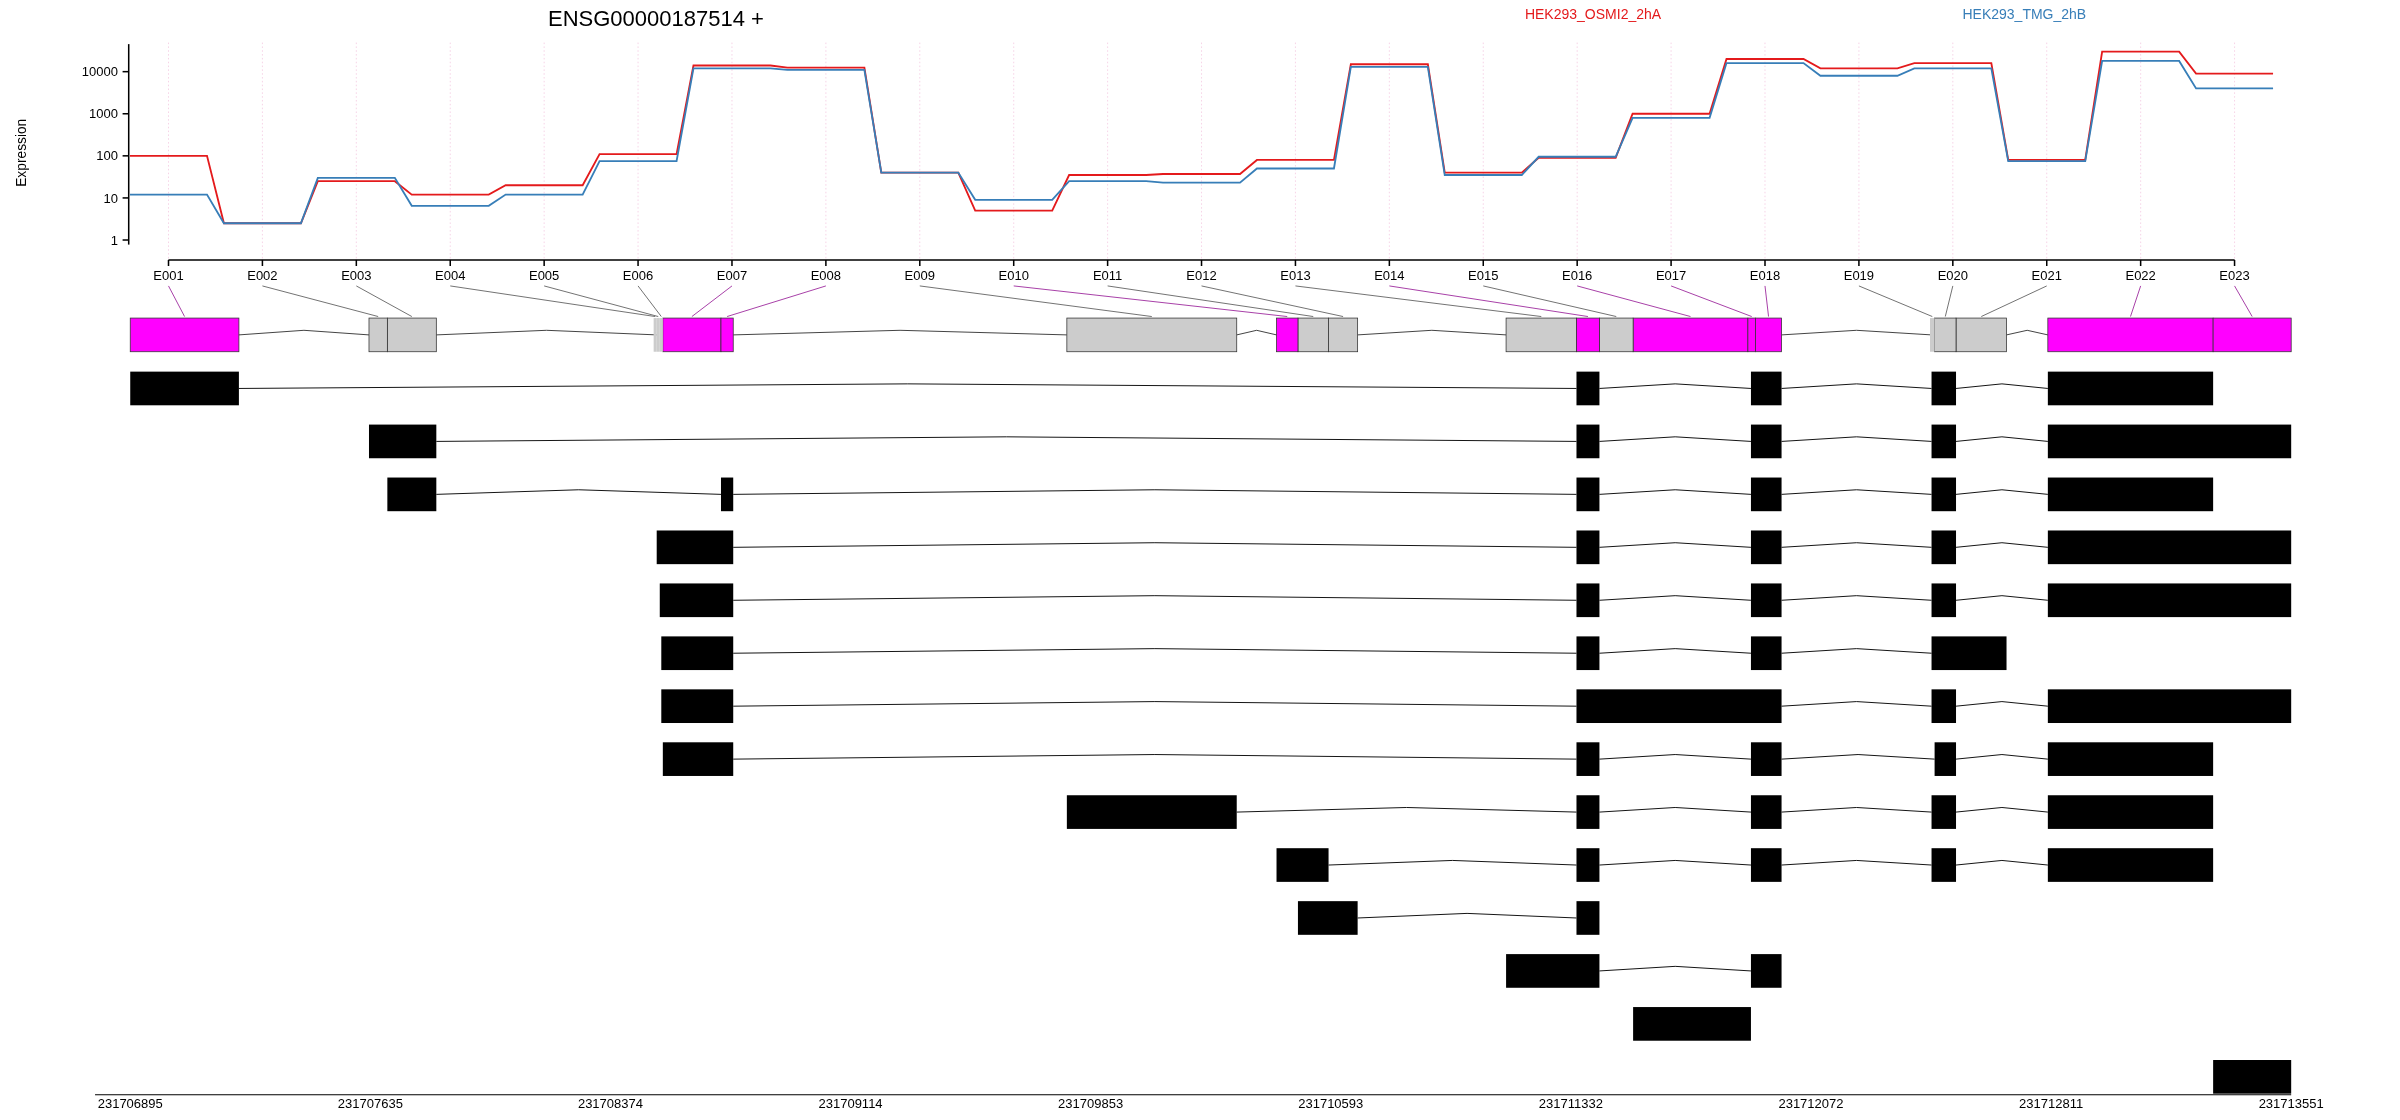  What do you see at coordinates (1331, 1103) in the screenshot?
I see `coordinate-label: 231710593` at bounding box center [1331, 1103].